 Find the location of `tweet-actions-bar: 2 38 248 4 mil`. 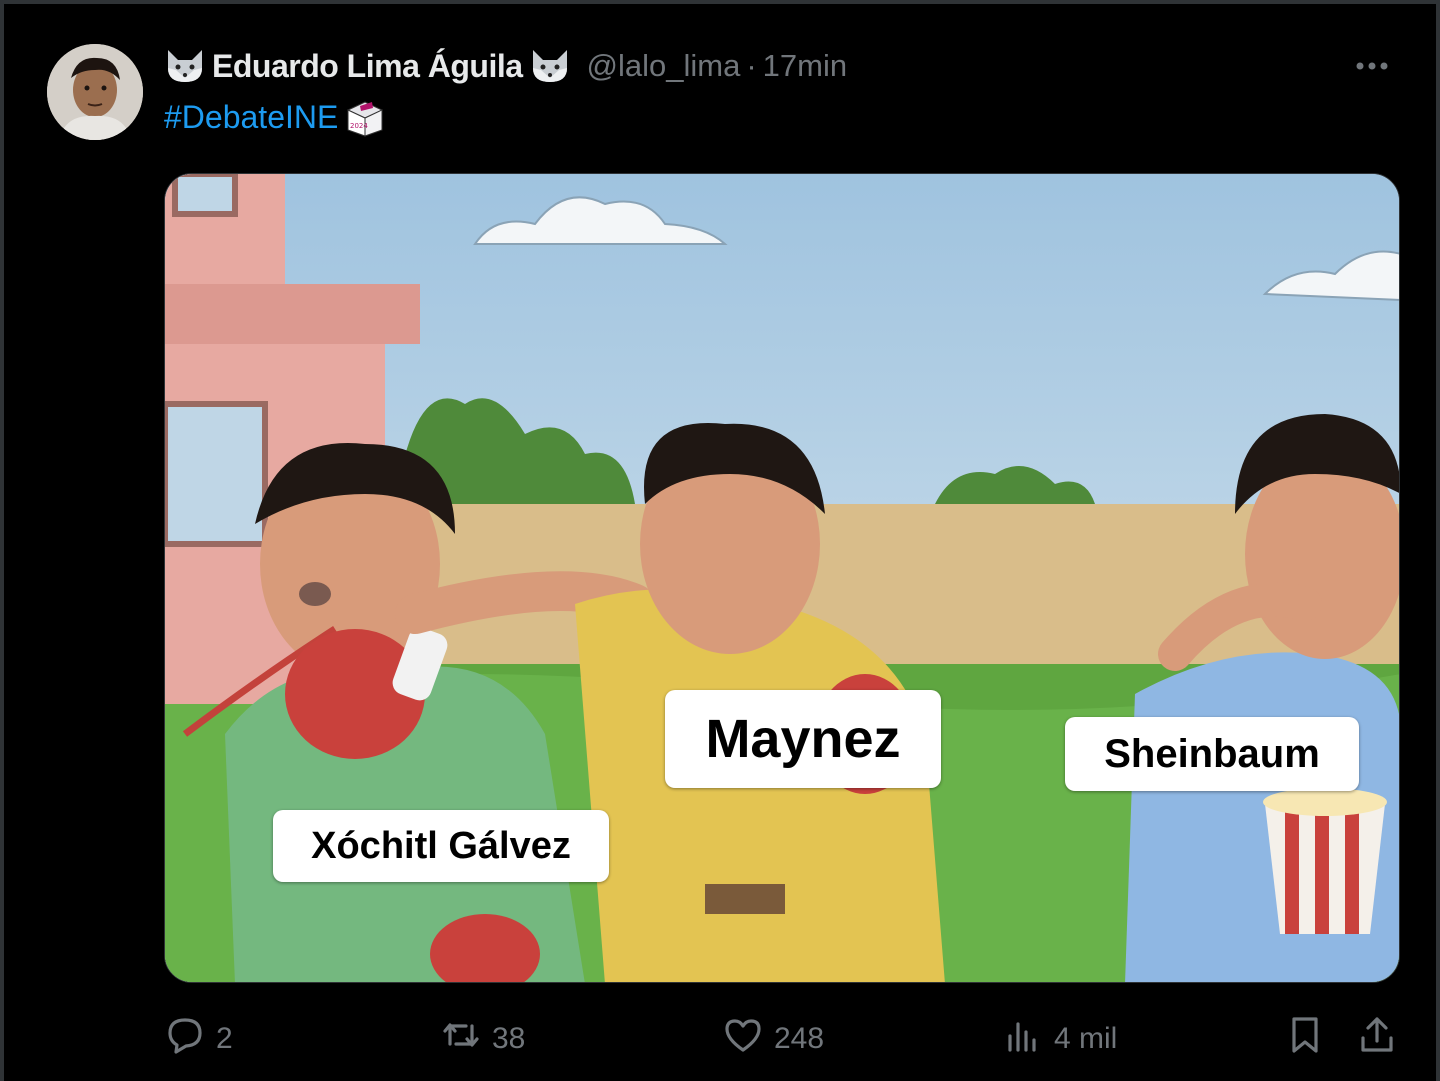

tweet-actions-bar: 2 38 248 4 mil is located at coordinates (784, 1039).